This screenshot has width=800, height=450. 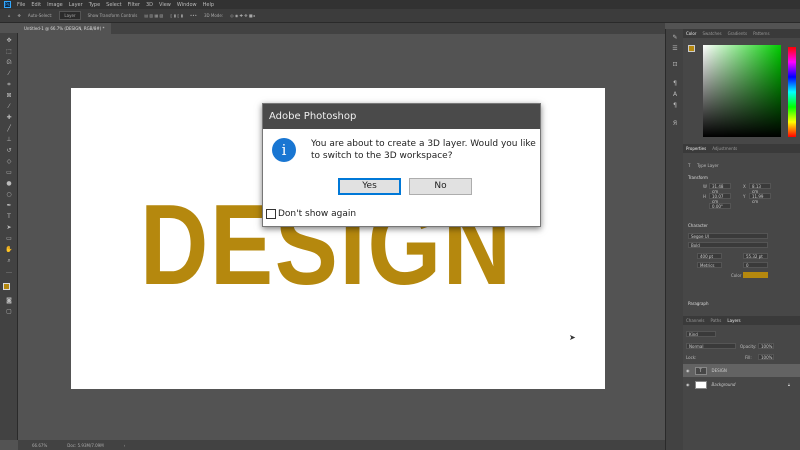 I want to click on tab-adjustments: Adjustments, so click(x=724, y=148).